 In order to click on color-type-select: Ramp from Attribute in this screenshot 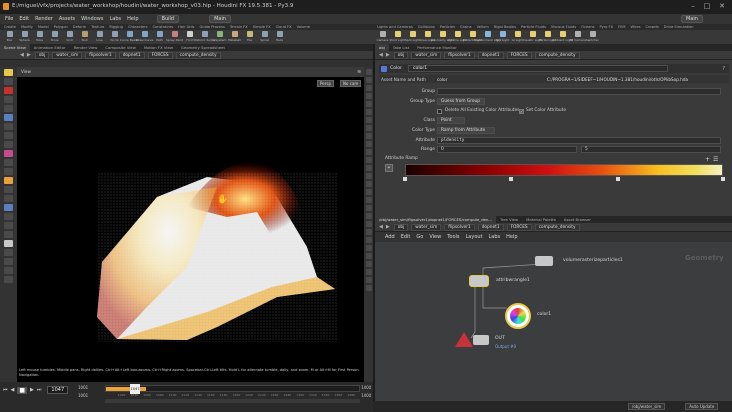, I will do `click(466, 130)`.